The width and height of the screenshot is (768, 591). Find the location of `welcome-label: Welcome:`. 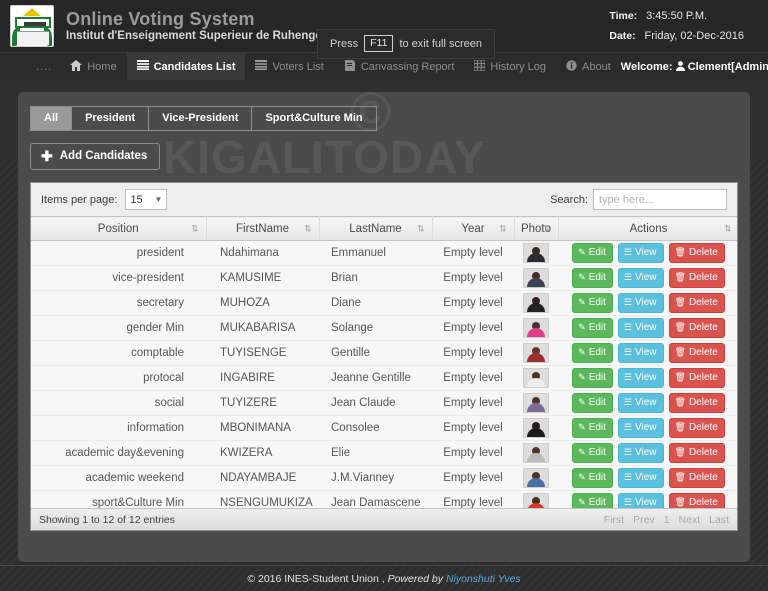

welcome-label: Welcome: is located at coordinates (646, 66).